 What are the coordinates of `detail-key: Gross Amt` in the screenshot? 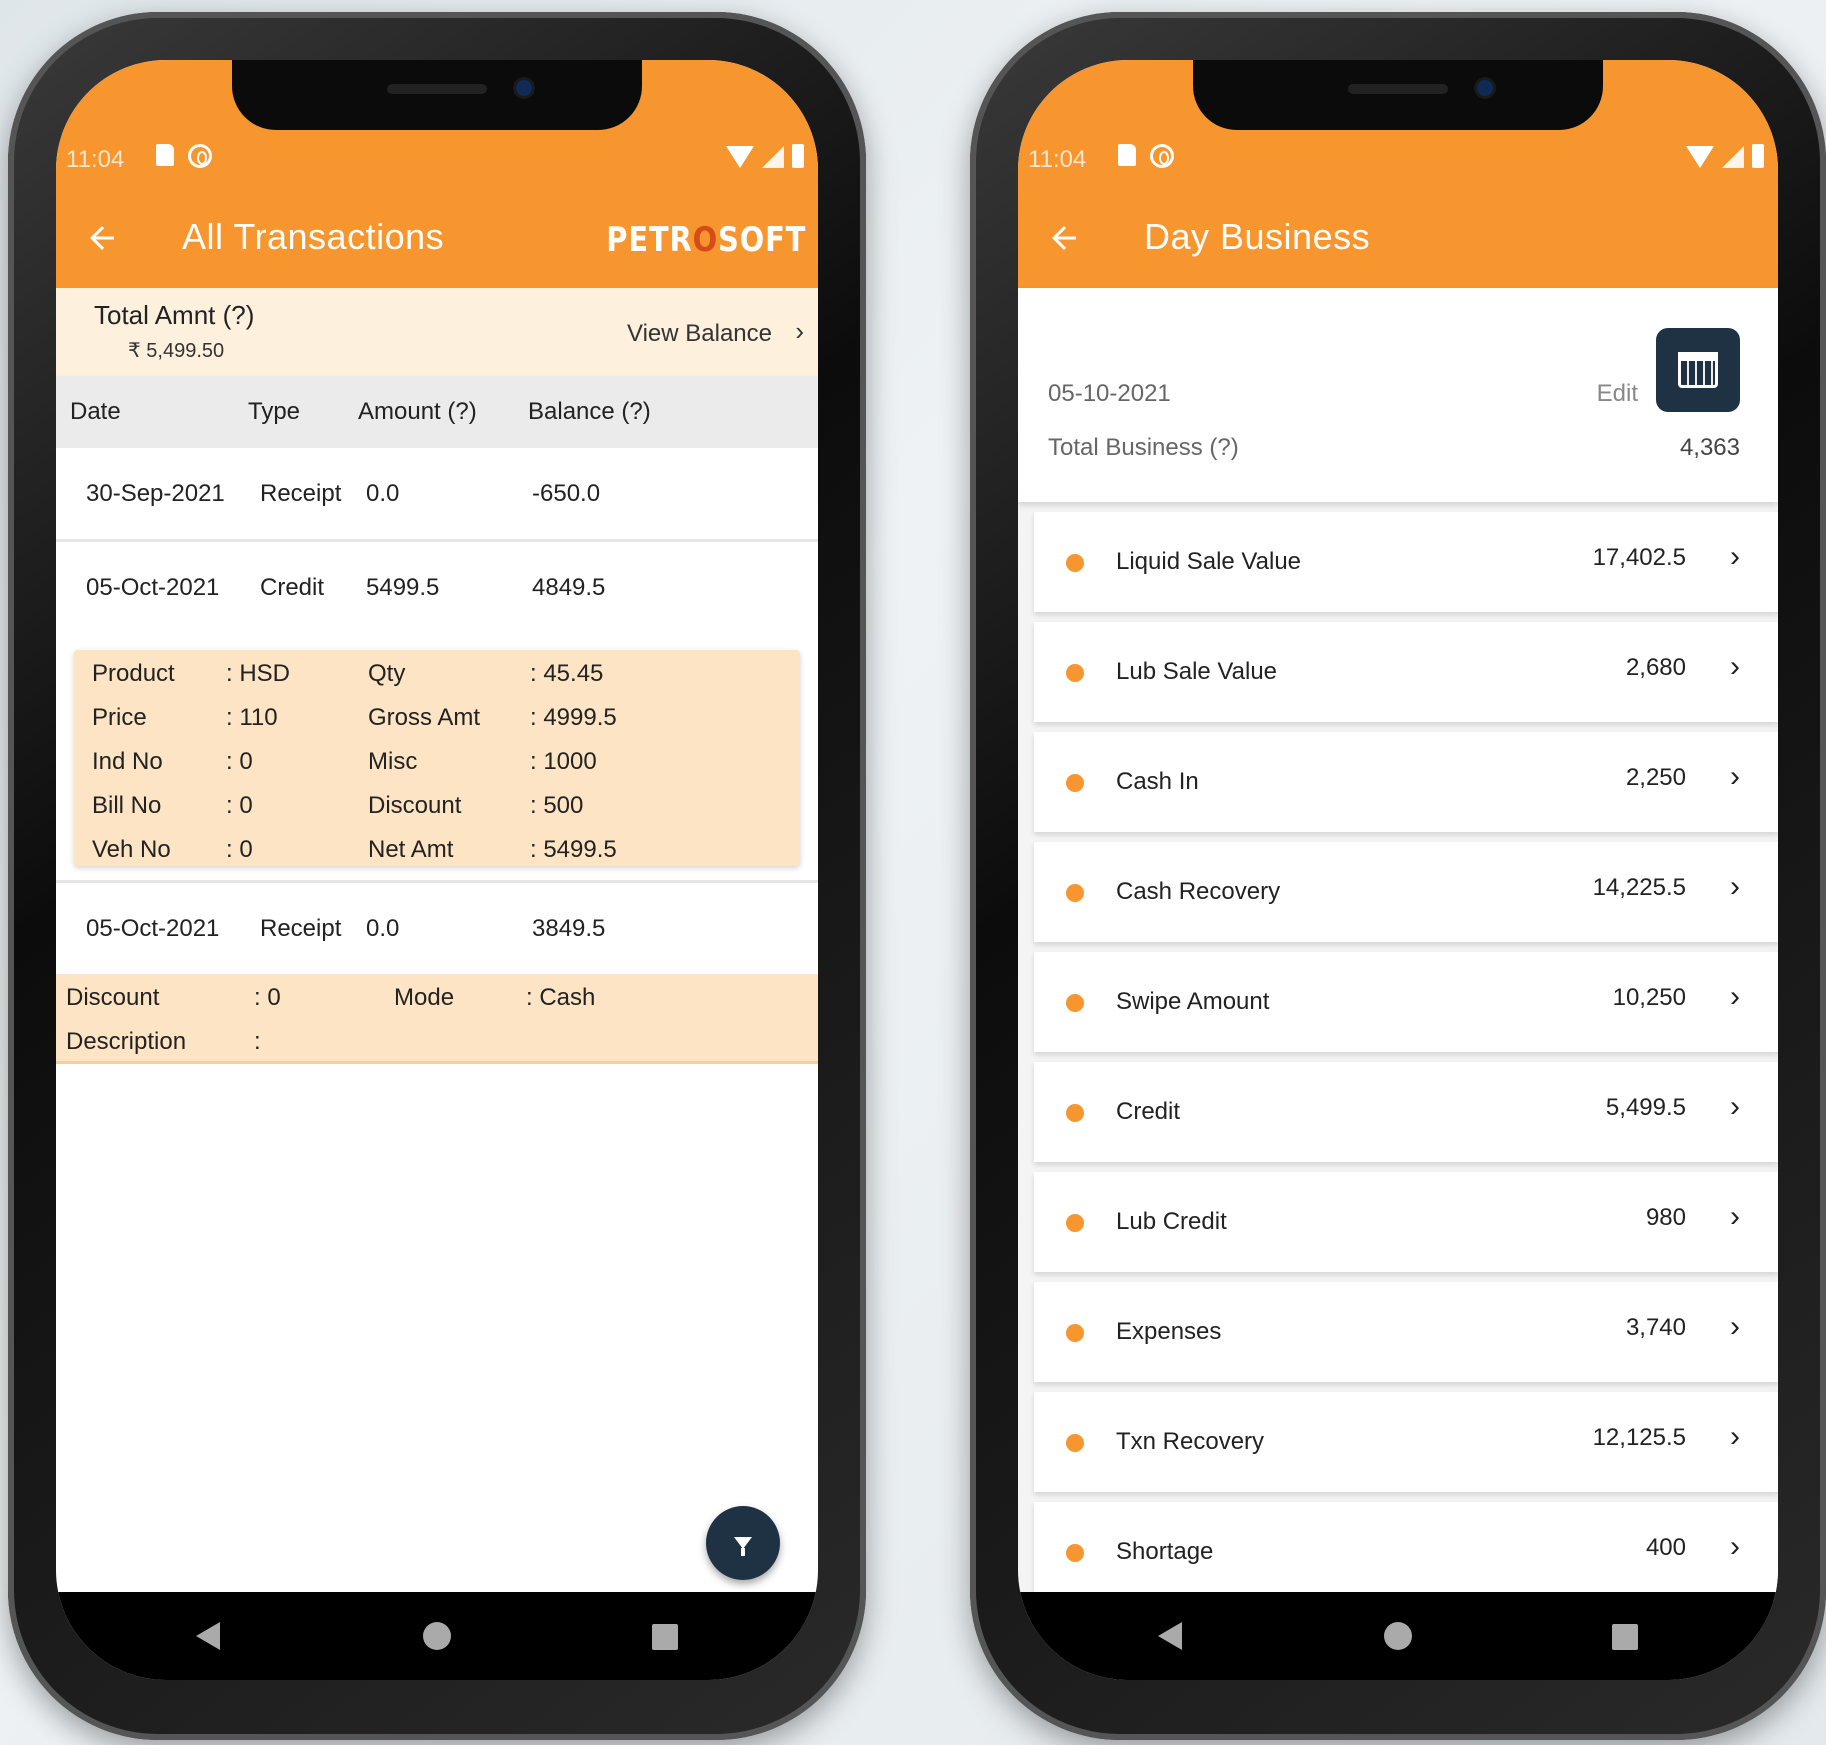 It's located at (424, 717).